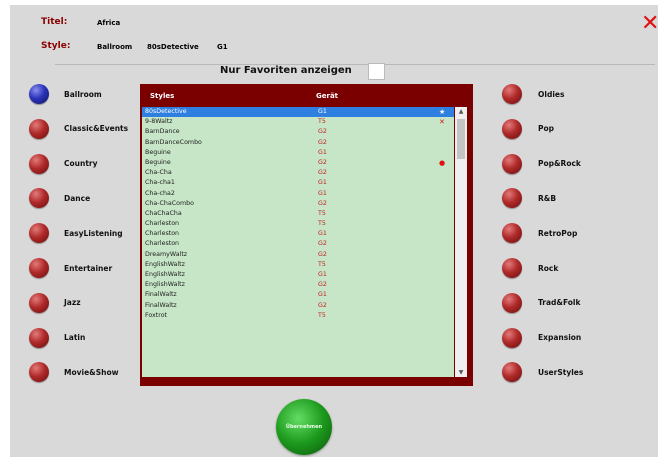 This screenshot has height=457, width=658. I want to click on scroll-down-icon: ▼, so click(461, 372).